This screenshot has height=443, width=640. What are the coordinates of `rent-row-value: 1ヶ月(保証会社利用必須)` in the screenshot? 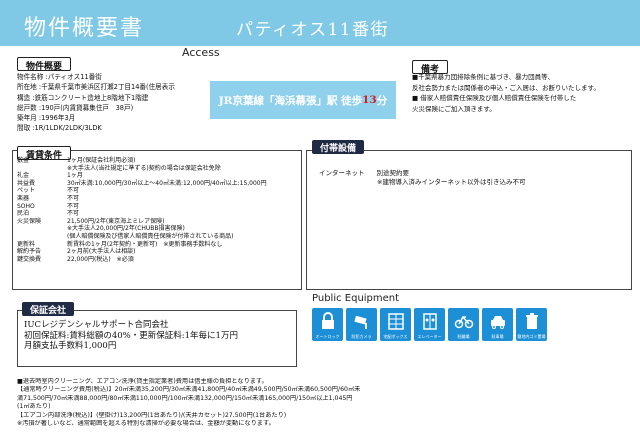 It's located at (101, 160).